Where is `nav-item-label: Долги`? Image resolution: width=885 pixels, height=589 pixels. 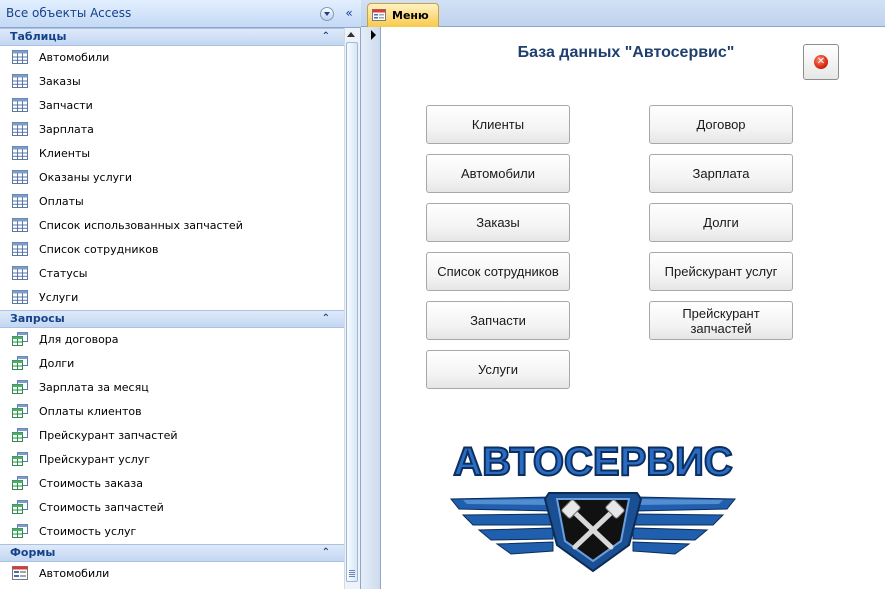 nav-item-label: Долги is located at coordinates (57, 363).